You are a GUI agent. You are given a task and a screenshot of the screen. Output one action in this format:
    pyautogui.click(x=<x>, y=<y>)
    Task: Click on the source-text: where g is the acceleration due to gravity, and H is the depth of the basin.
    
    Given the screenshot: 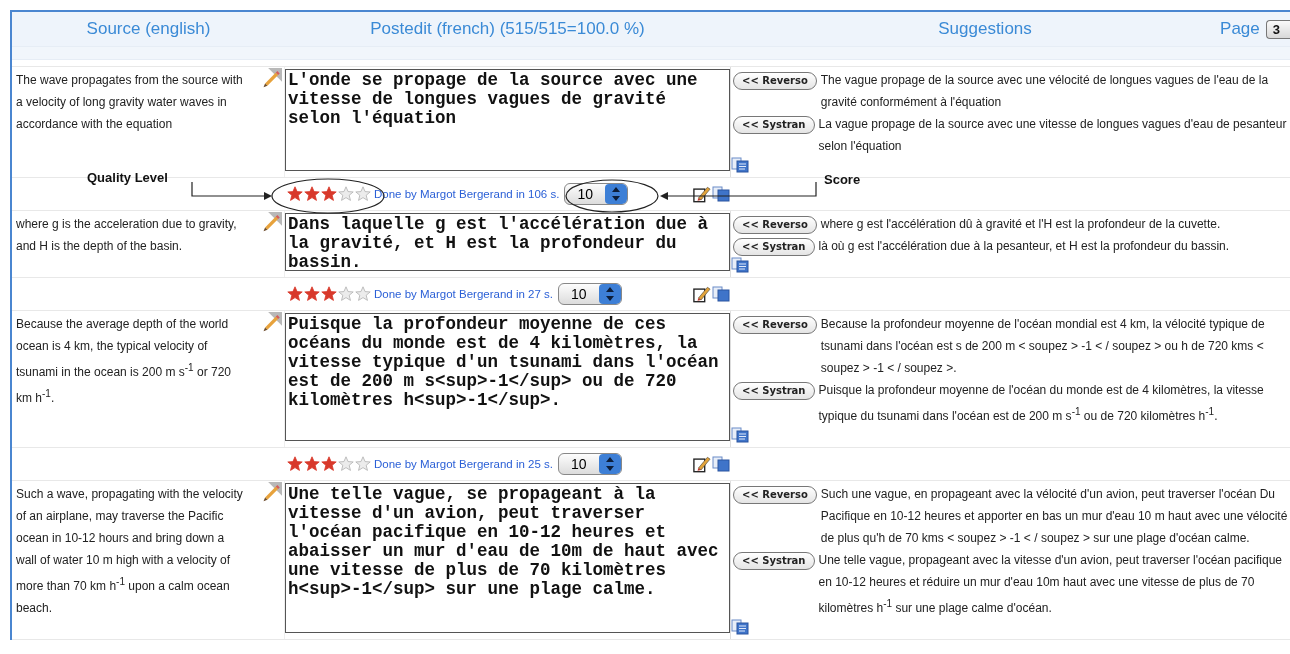 What is the action you would take?
    pyautogui.click(x=126, y=235)
    